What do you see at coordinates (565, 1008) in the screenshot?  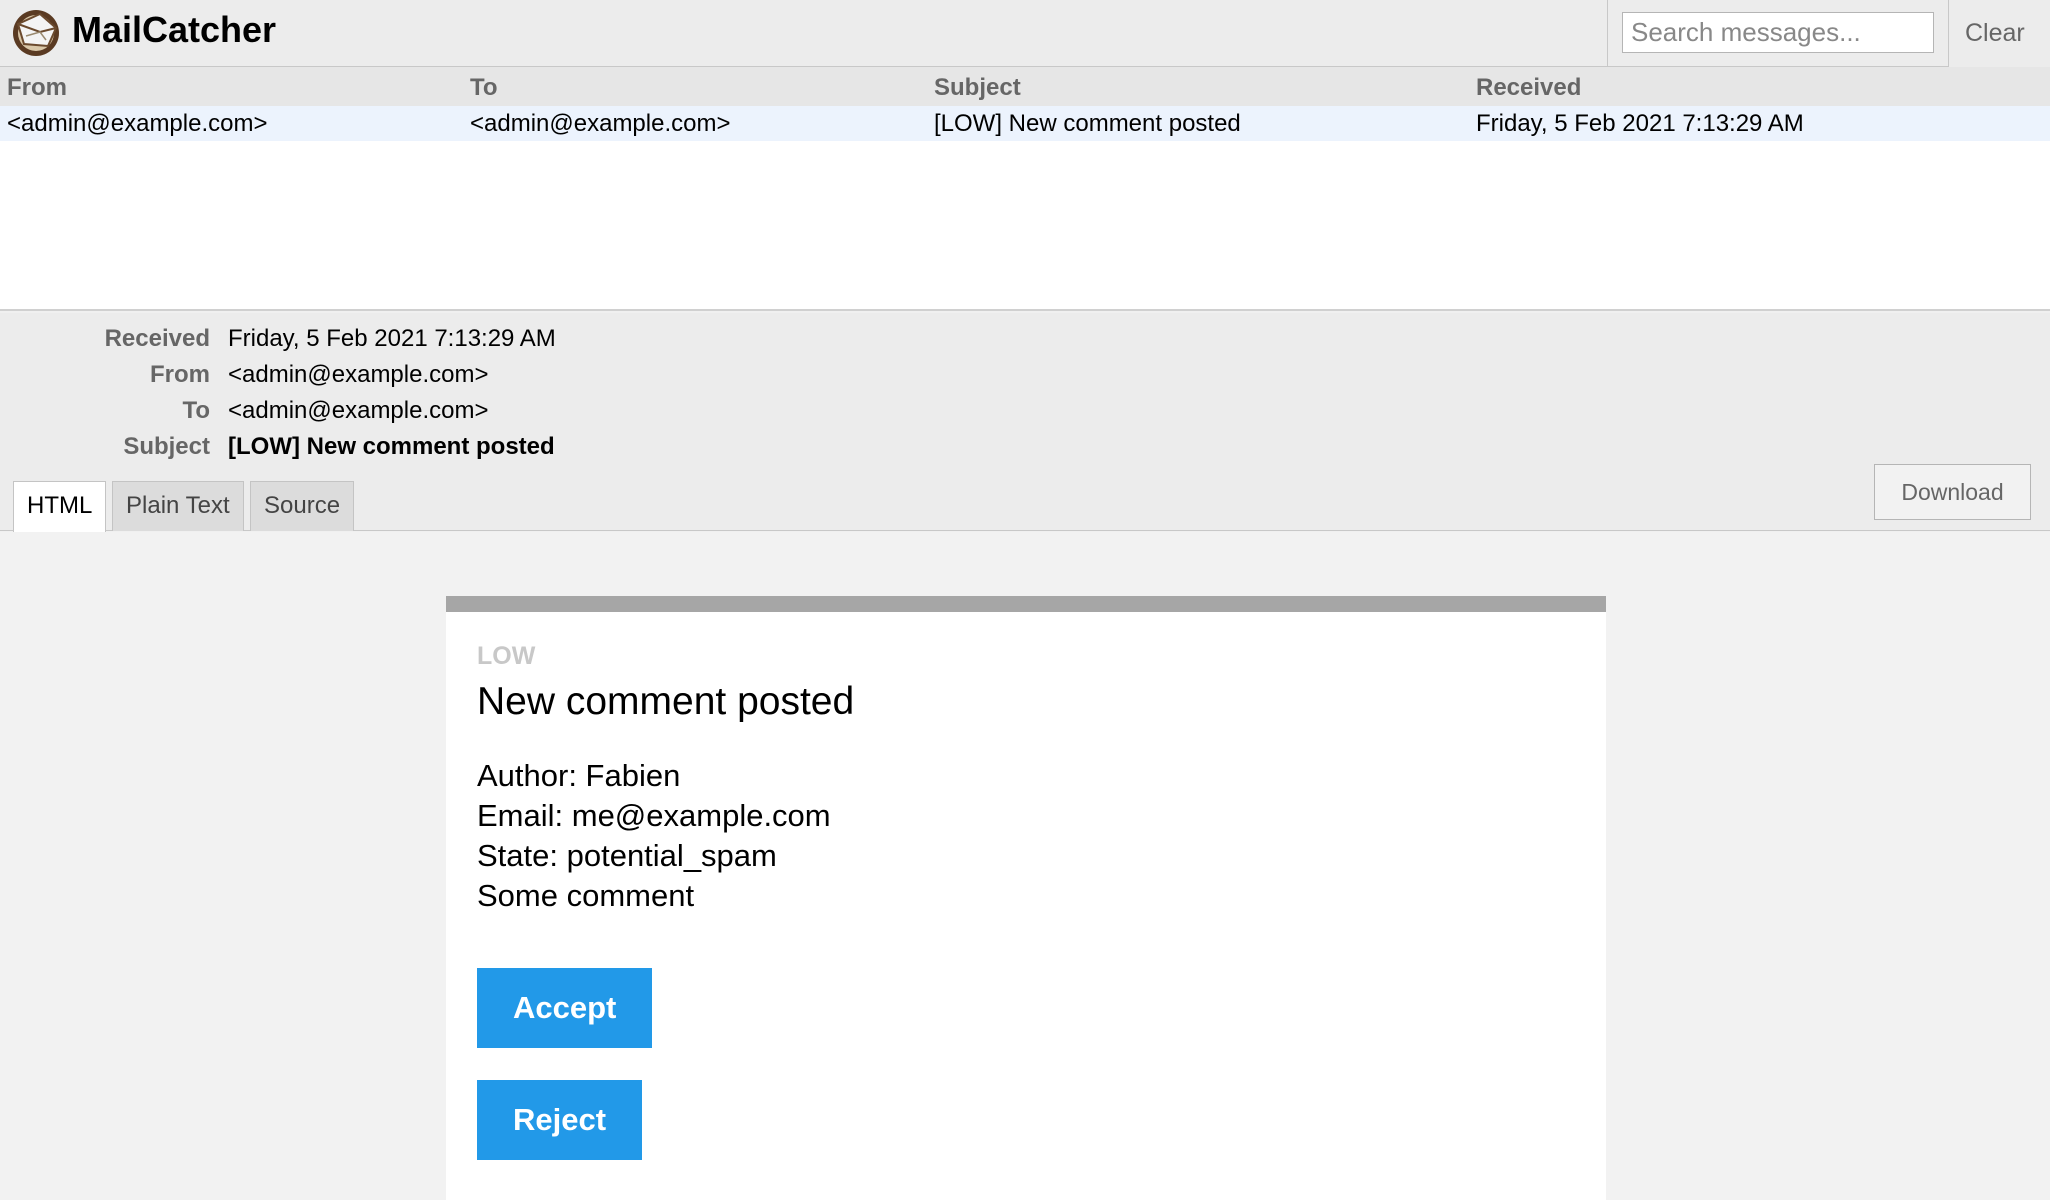 I see `accept-button: Accept` at bounding box center [565, 1008].